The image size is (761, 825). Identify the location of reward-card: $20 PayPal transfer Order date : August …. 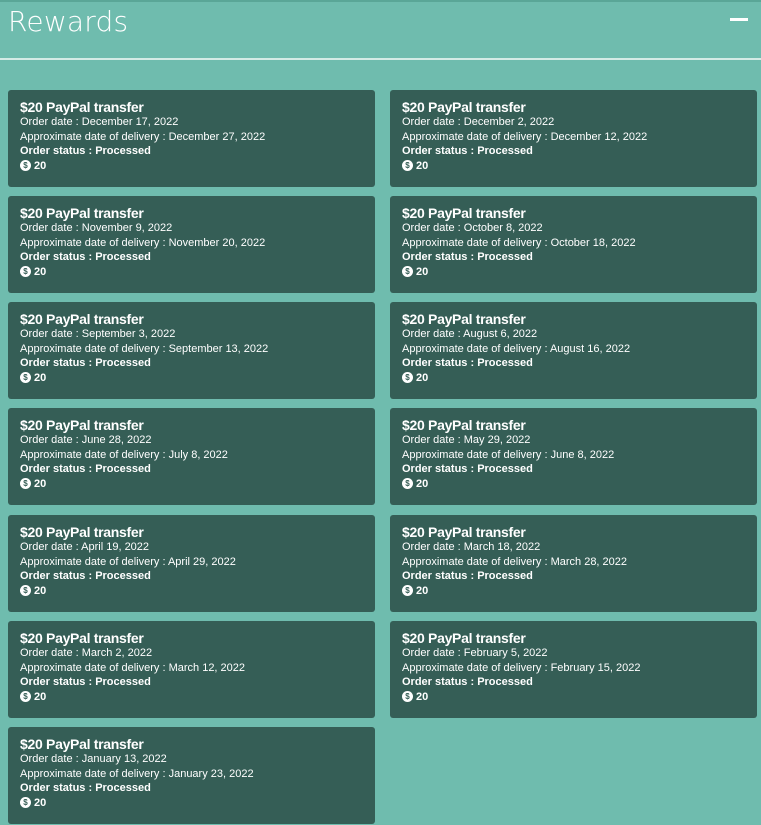
(573, 350).